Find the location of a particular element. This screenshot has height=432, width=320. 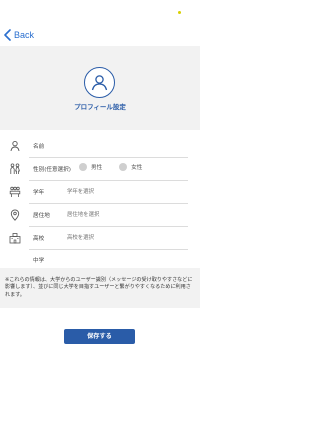

high-school-row: 高校 is located at coordinates (100, 238).